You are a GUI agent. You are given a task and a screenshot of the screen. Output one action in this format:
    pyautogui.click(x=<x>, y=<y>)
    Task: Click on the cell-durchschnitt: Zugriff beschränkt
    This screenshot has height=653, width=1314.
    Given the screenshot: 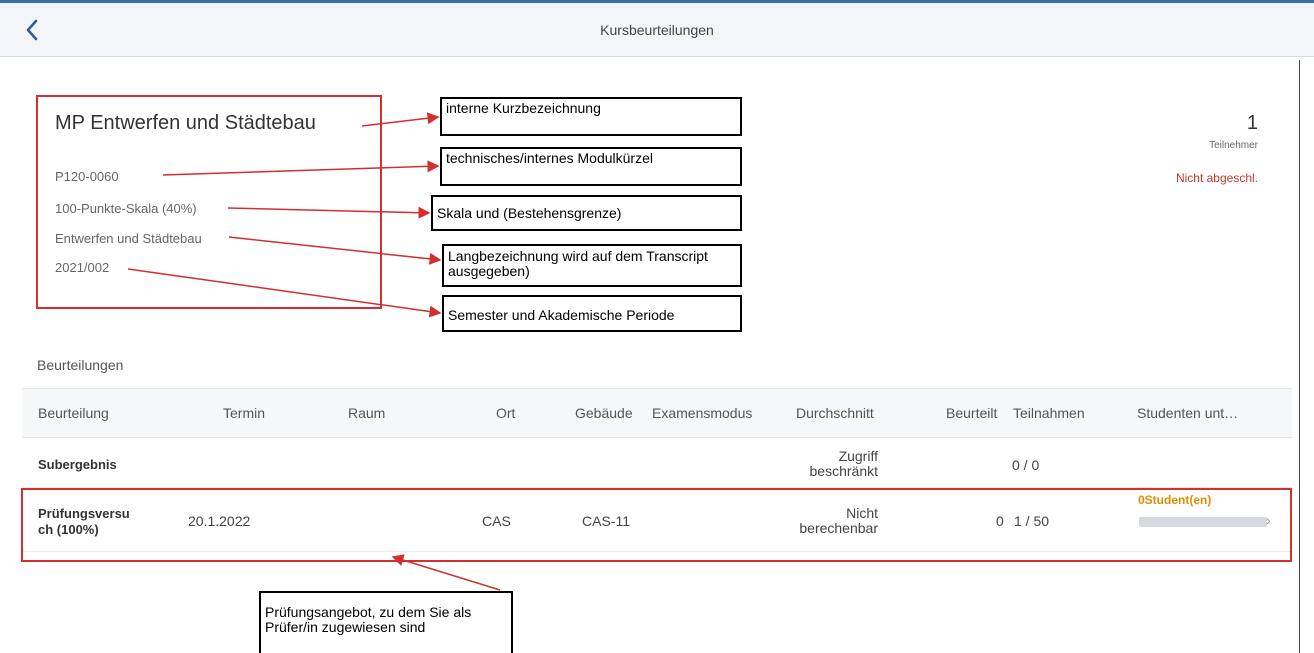 What is the action you would take?
    pyautogui.click(x=833, y=464)
    